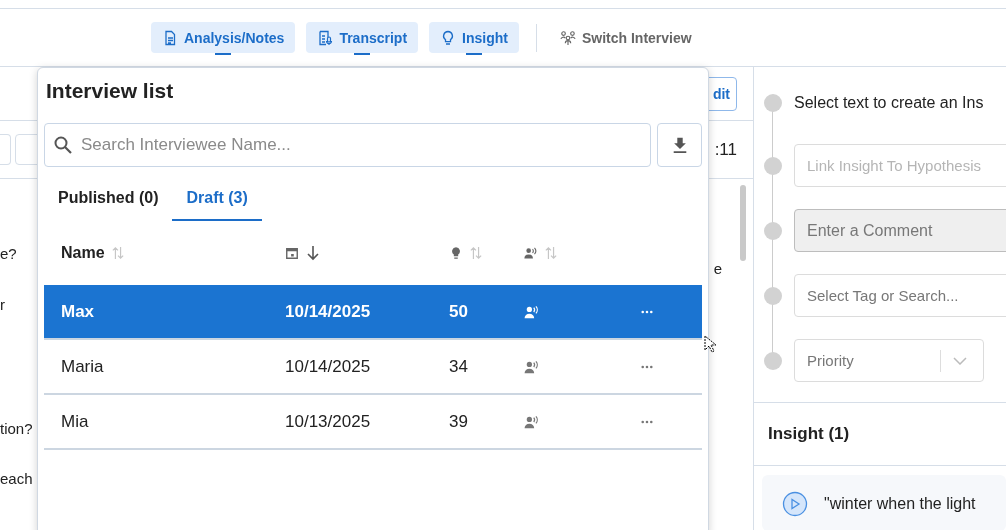 This screenshot has width=1006, height=530. Describe the element at coordinates (459, 311) in the screenshot. I see `insight-count: 50` at that location.